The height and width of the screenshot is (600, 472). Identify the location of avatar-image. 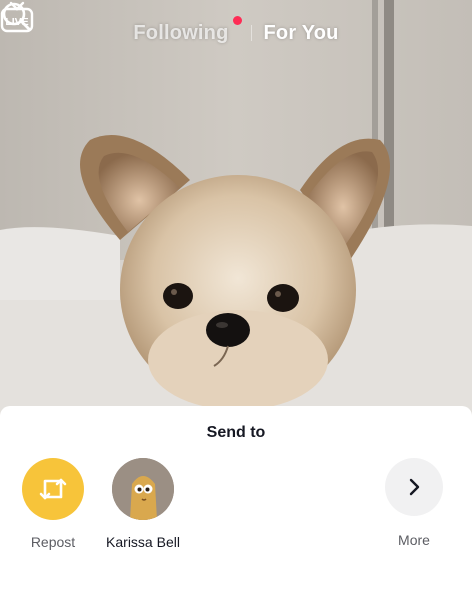
(143, 489).